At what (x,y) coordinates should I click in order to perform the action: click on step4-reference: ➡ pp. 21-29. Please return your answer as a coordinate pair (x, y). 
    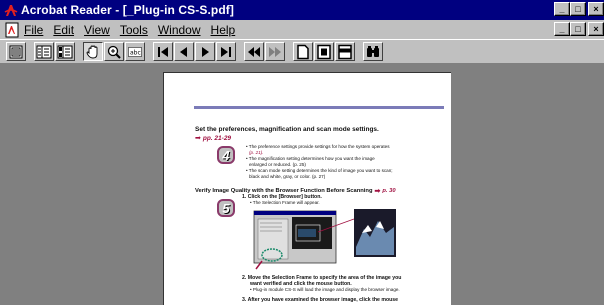
    Looking at the image, I should click on (213, 138).